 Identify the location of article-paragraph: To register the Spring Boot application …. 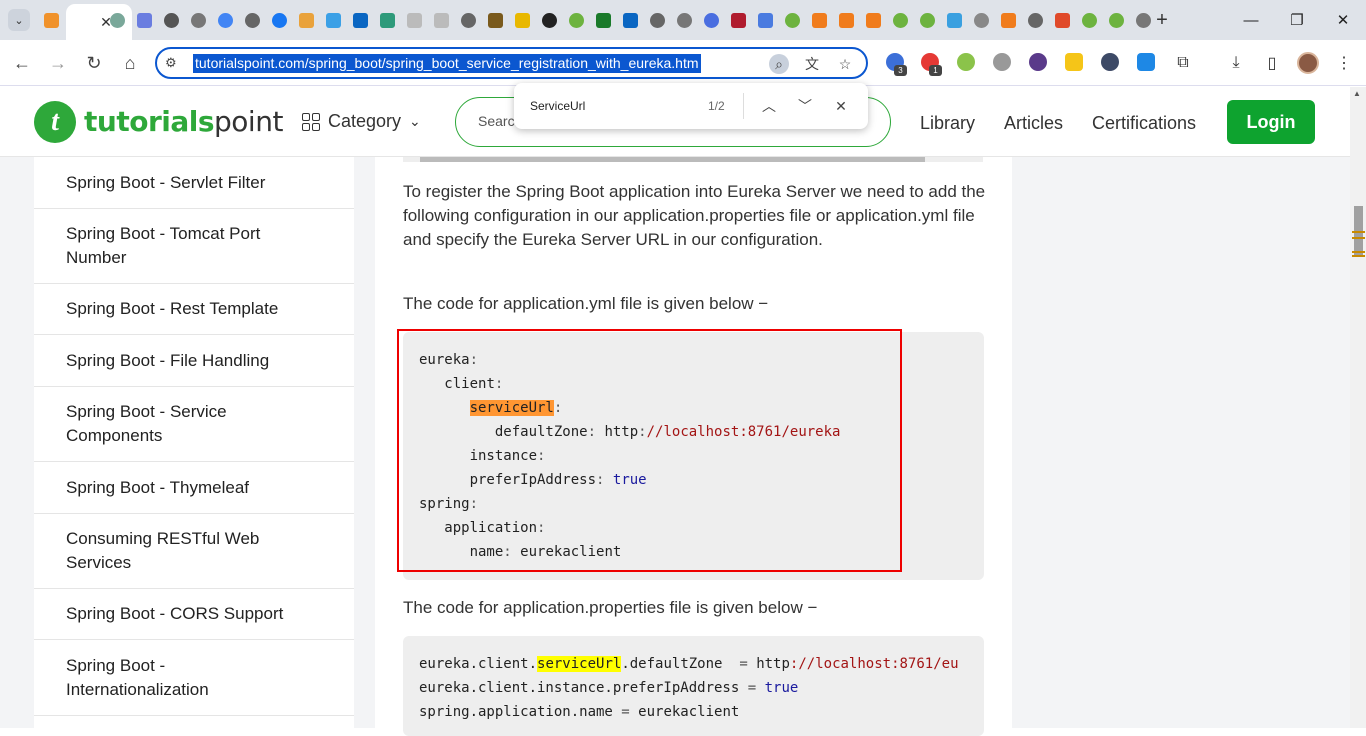
(694, 215).